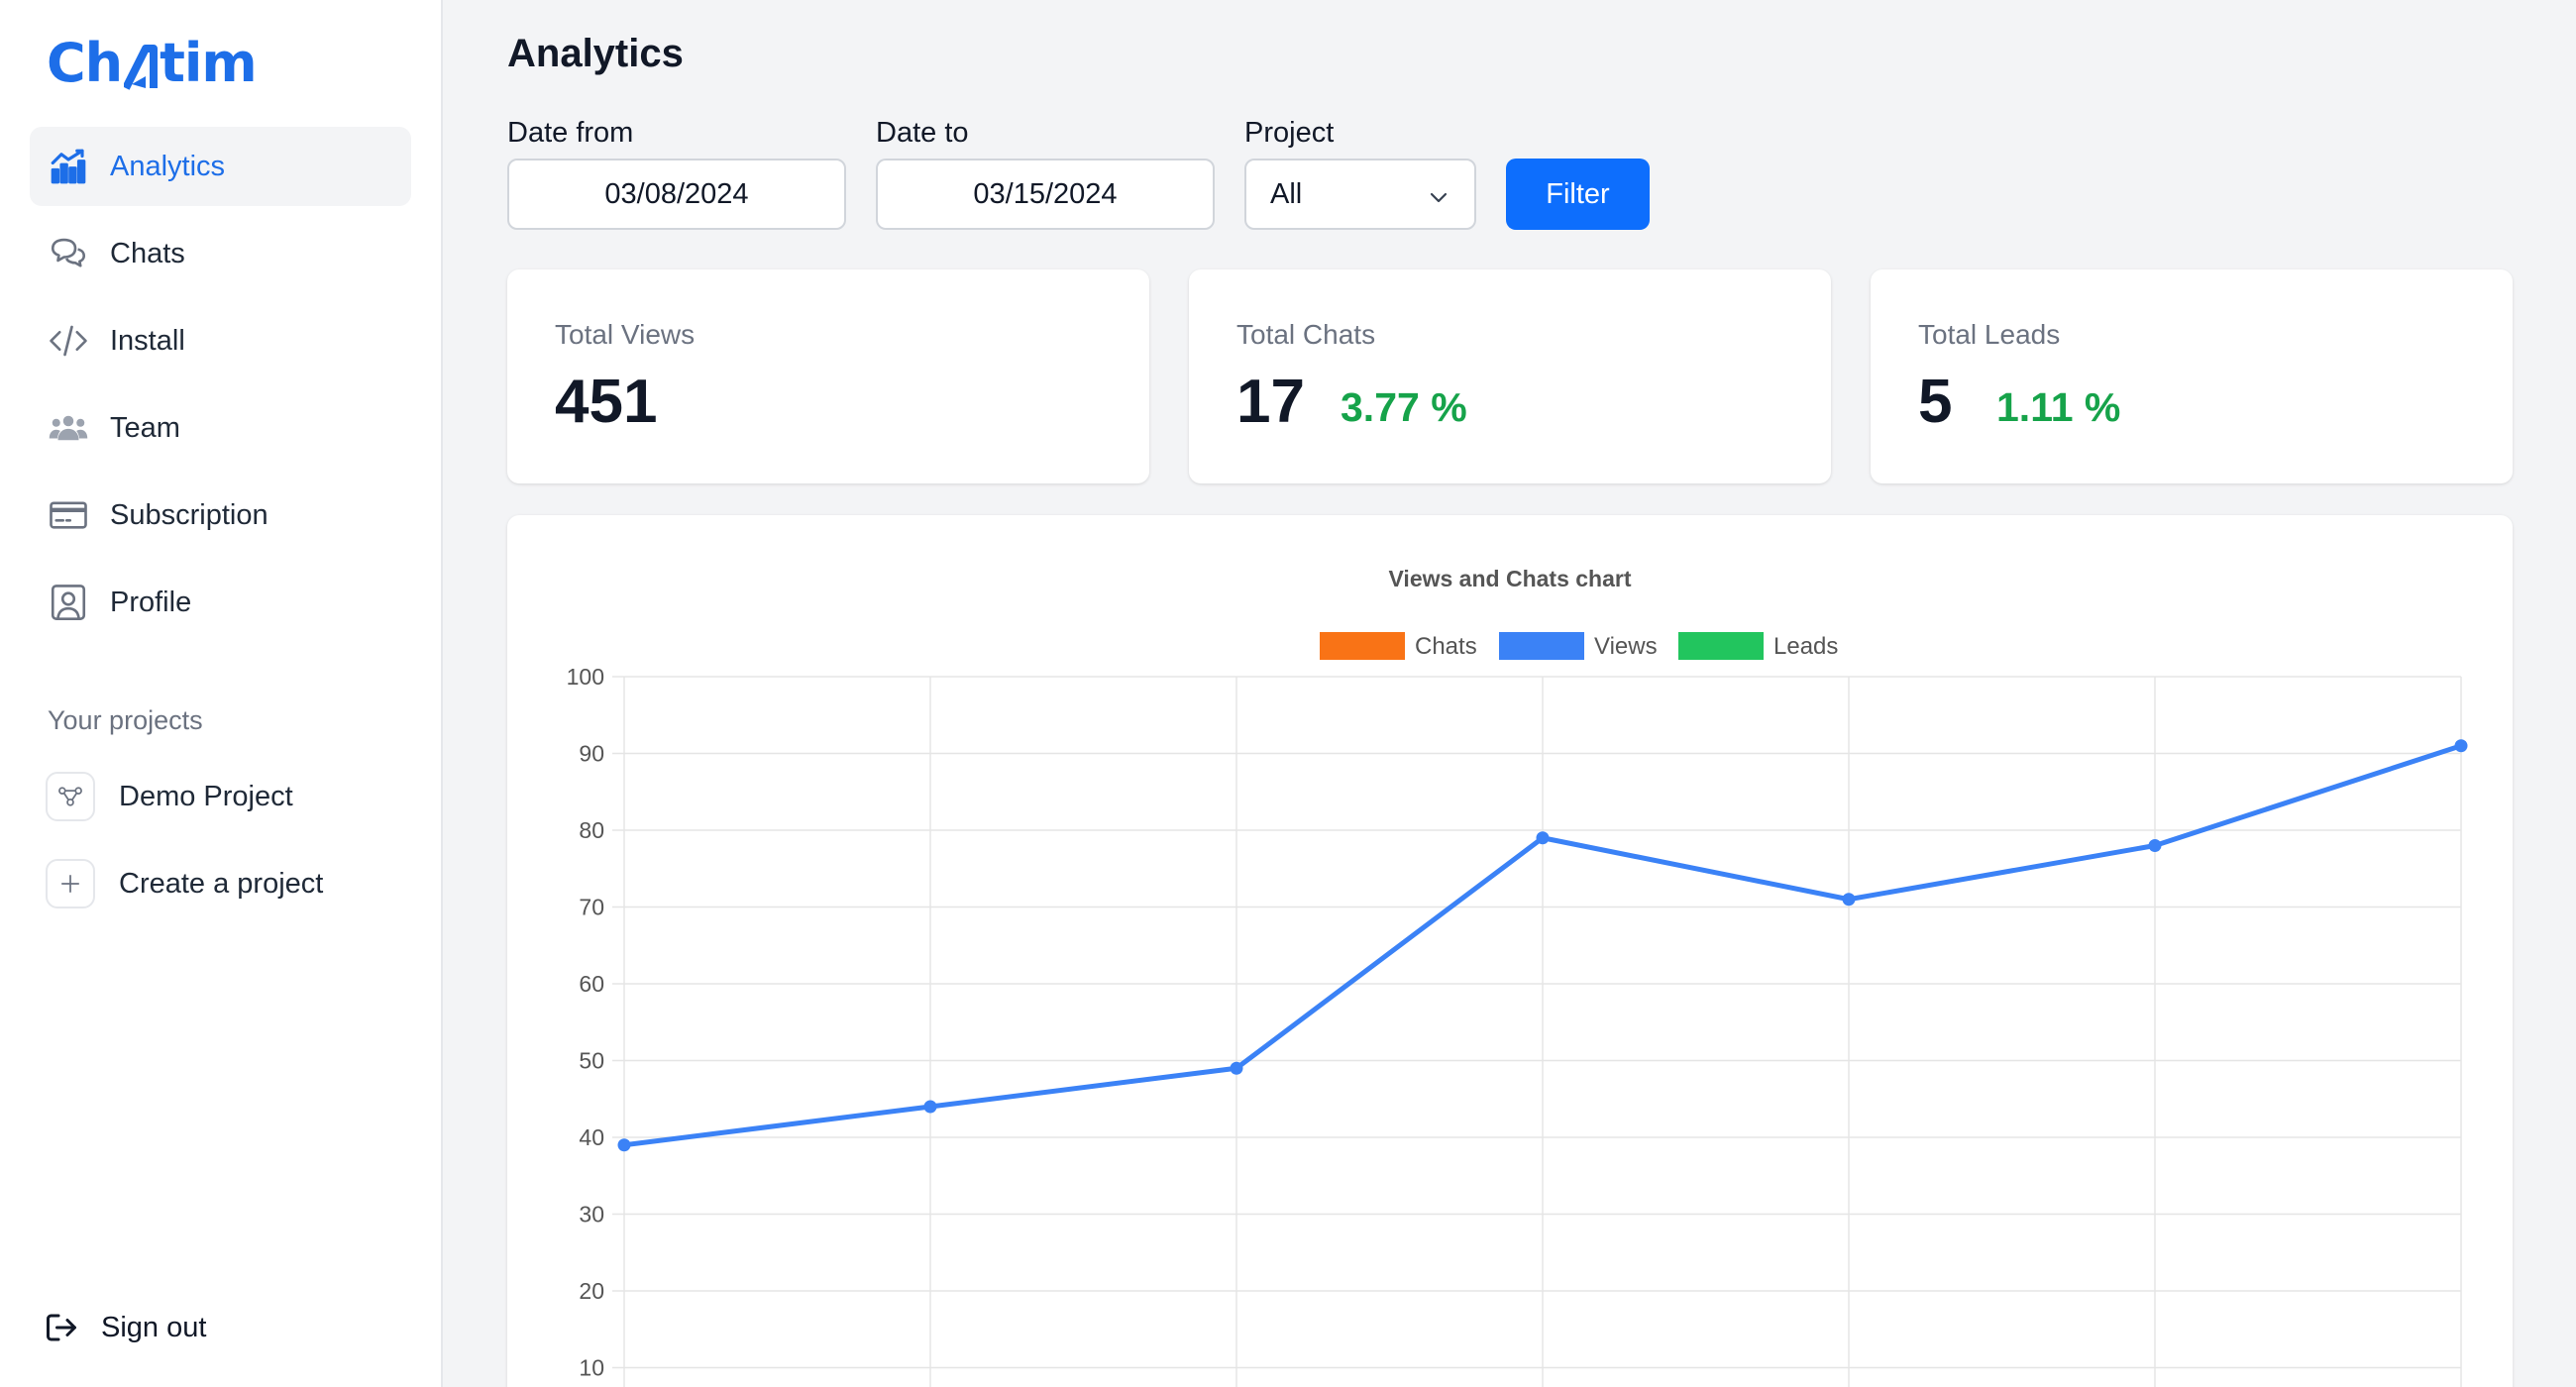 The height and width of the screenshot is (1387, 2576). What do you see at coordinates (68, 428) in the screenshot?
I see `team-icon` at bounding box center [68, 428].